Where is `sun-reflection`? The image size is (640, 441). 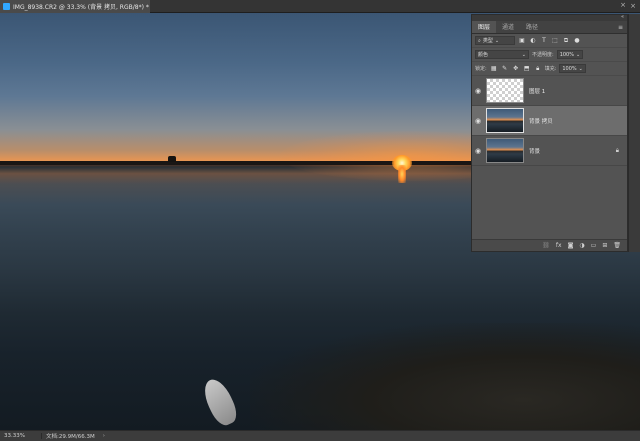 sun-reflection is located at coordinates (402, 174).